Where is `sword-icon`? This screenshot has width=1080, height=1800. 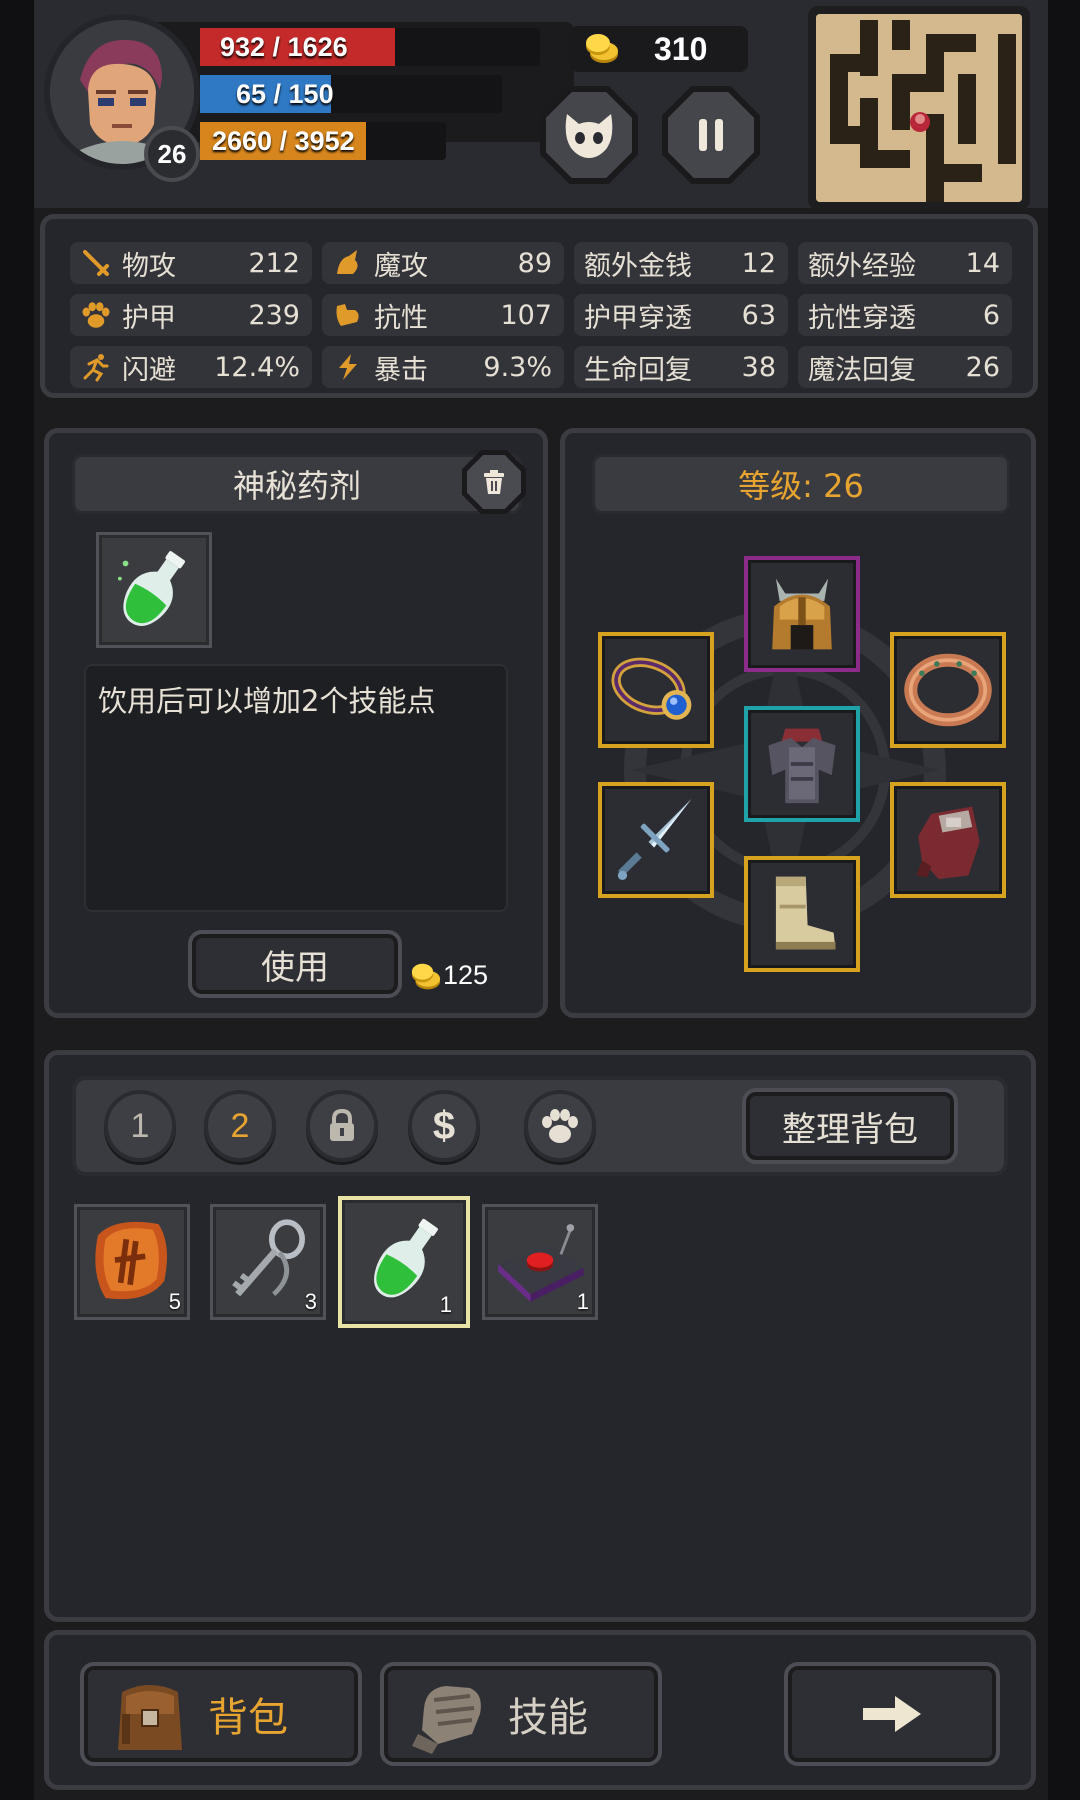
sword-icon is located at coordinates (96, 263).